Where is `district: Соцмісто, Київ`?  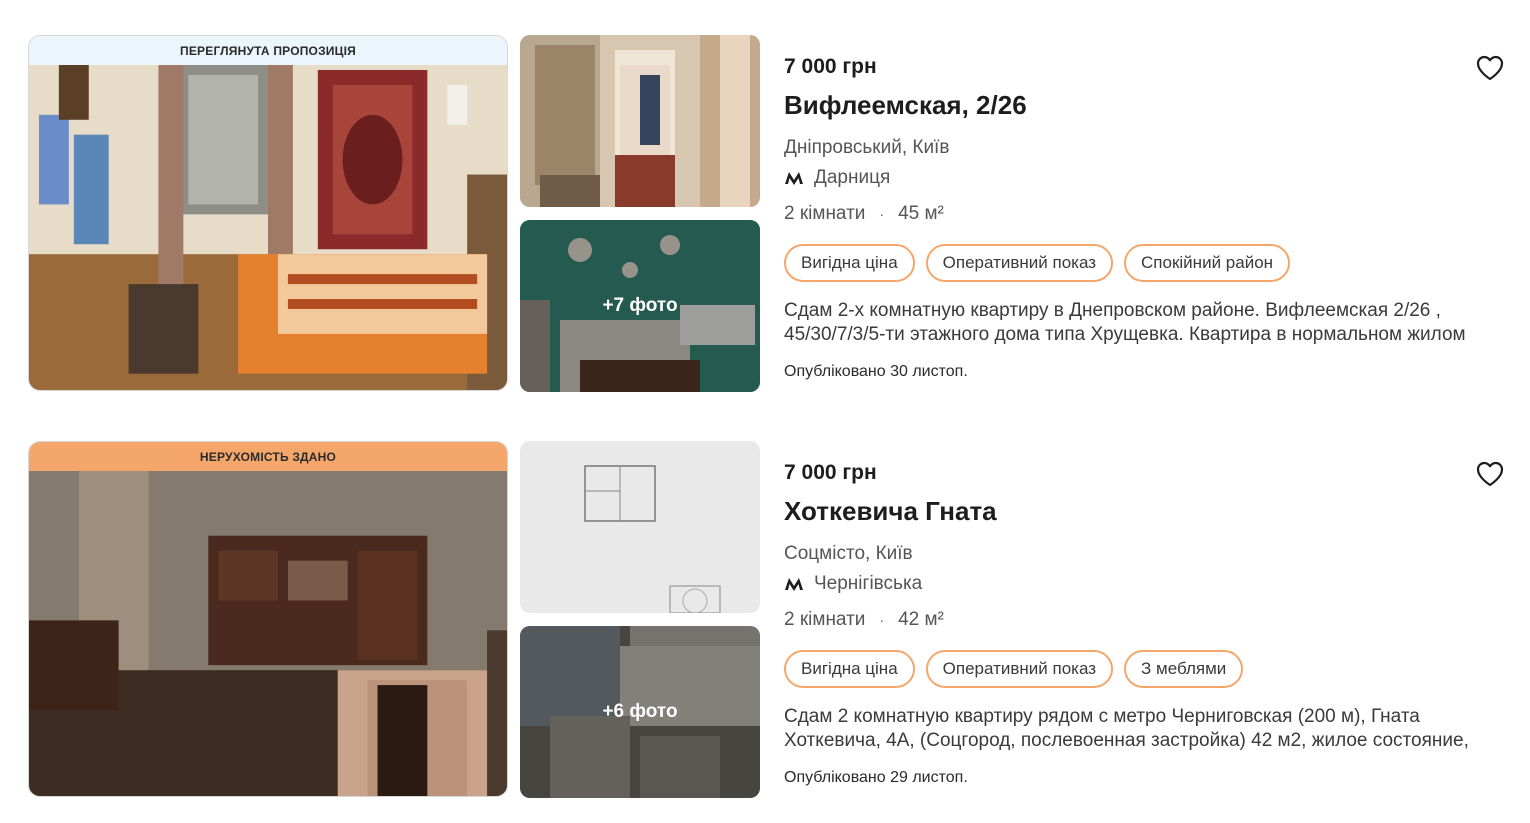 district: Соцмісто, Київ is located at coordinates (848, 553).